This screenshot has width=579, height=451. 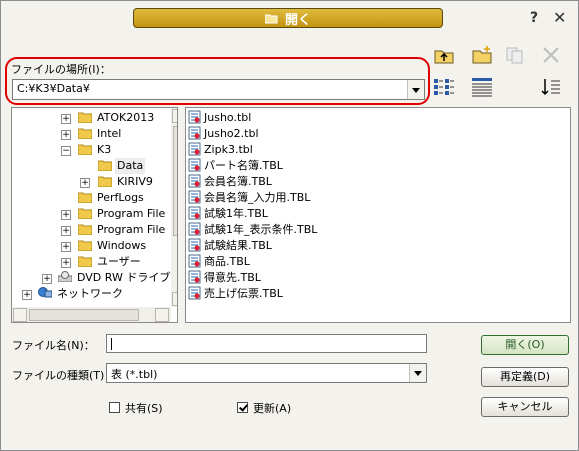 I want to click on update-checkbox, so click(x=242, y=407).